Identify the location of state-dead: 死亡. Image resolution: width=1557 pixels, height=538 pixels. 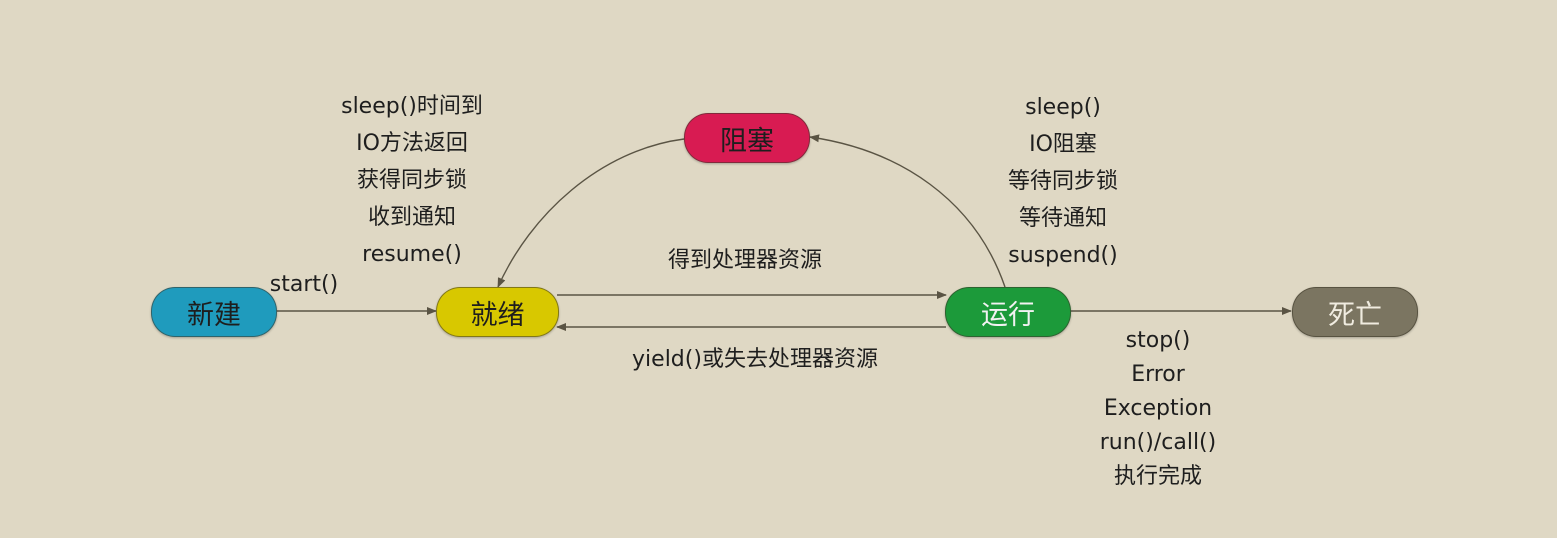
(1355, 312).